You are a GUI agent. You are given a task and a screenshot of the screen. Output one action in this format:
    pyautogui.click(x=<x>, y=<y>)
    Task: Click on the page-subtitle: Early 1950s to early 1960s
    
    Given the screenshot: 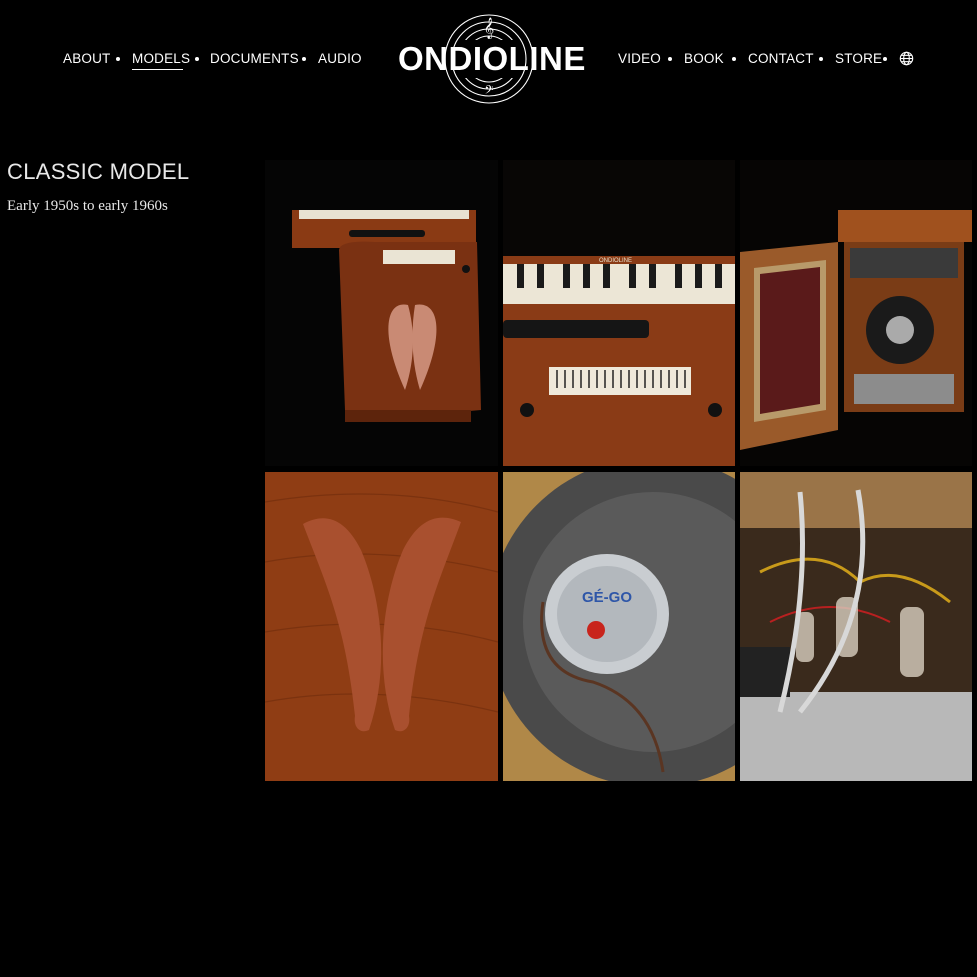 What is the action you would take?
    pyautogui.click(x=87, y=206)
    